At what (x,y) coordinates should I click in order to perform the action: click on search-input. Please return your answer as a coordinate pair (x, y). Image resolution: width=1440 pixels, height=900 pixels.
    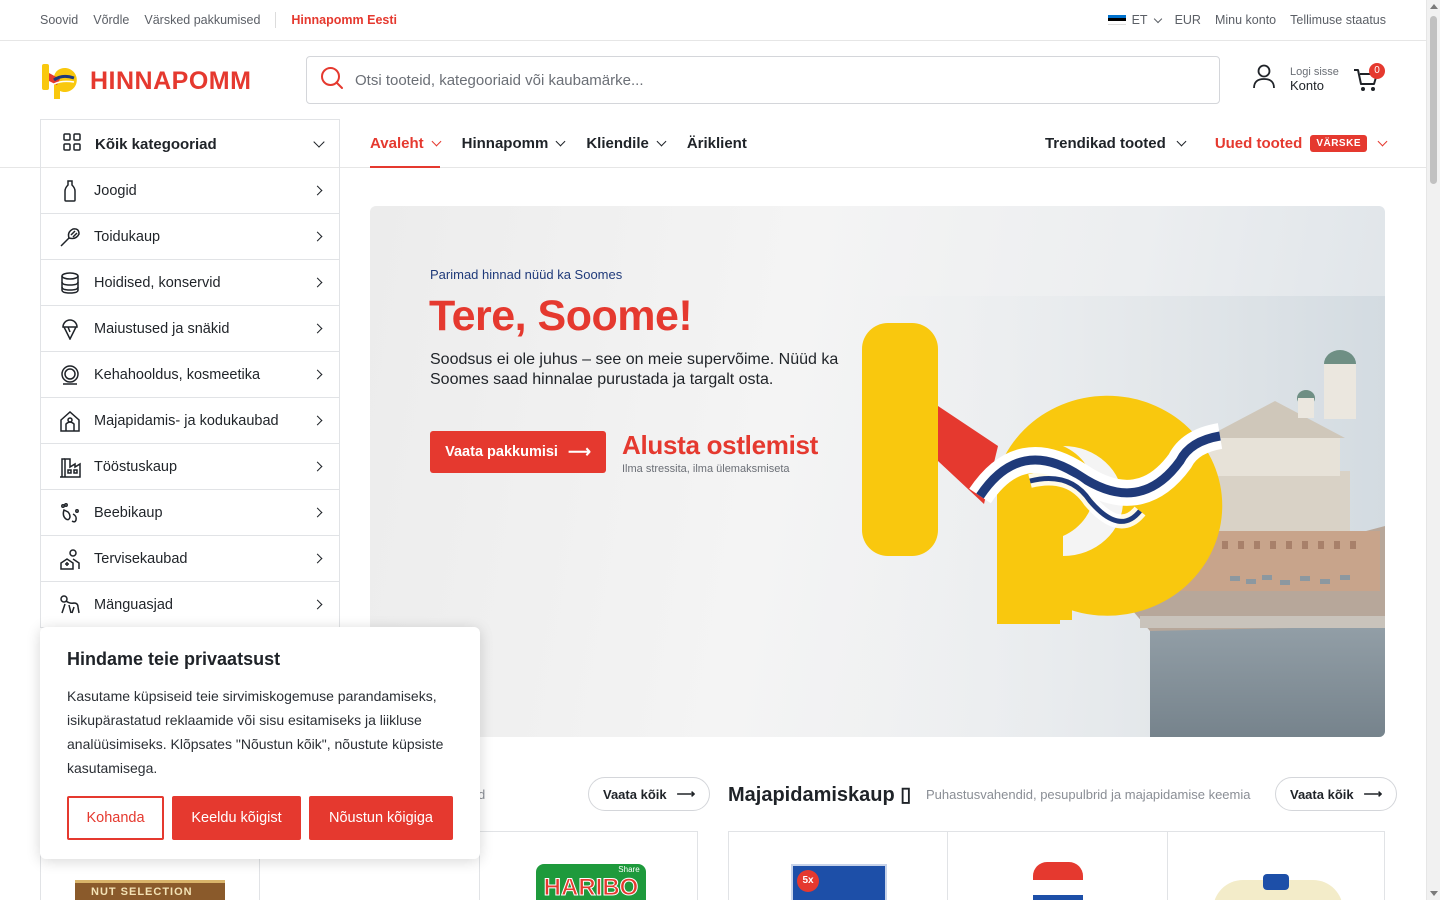
    Looking at the image, I should click on (755, 80).